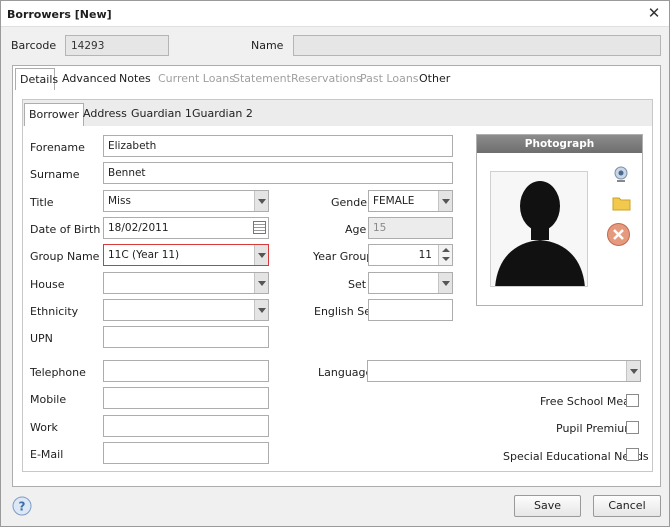 The height and width of the screenshot is (527, 670). I want to click on tab-statement: Statement, so click(262, 79).